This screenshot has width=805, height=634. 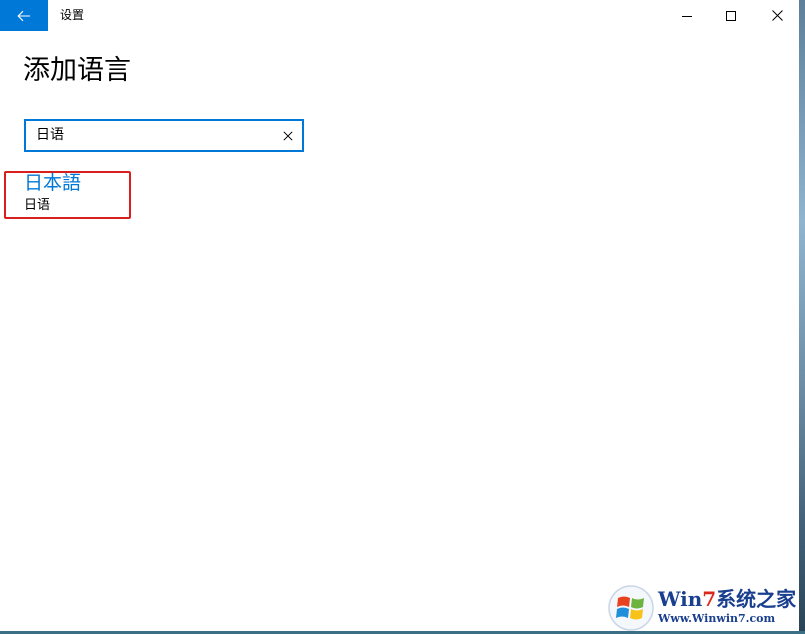 I want to click on watermark-title-digit: 7, so click(x=709, y=599).